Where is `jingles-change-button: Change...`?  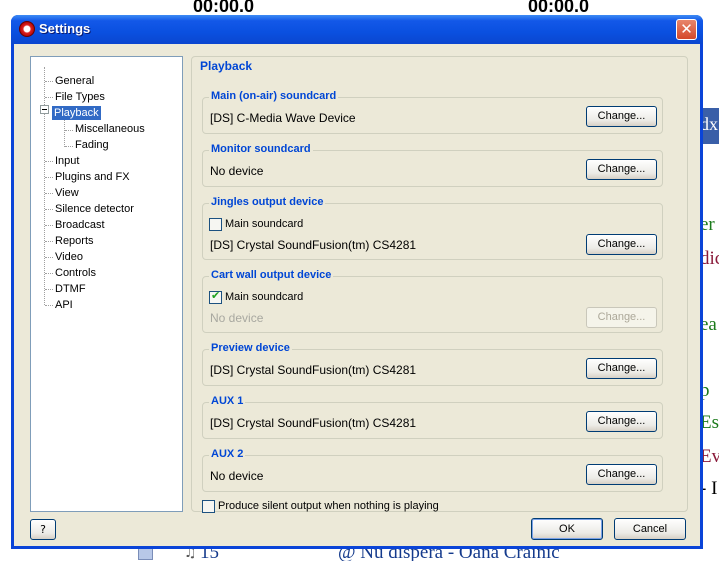 jingles-change-button: Change... is located at coordinates (621, 244).